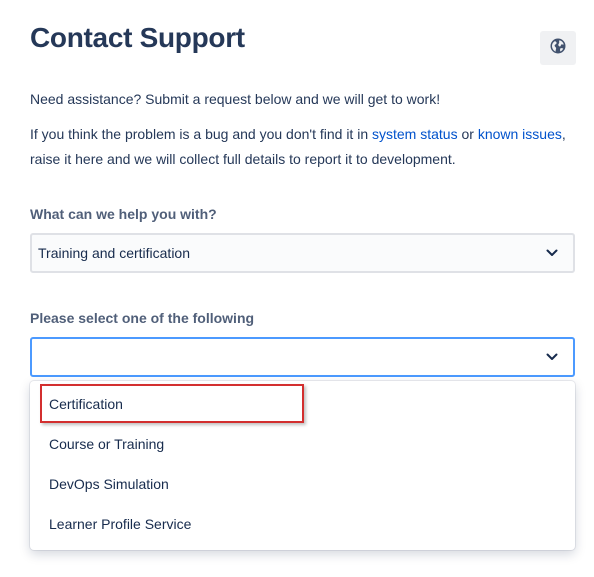  I want to click on help-topic-value: Training and certification, so click(114, 253).